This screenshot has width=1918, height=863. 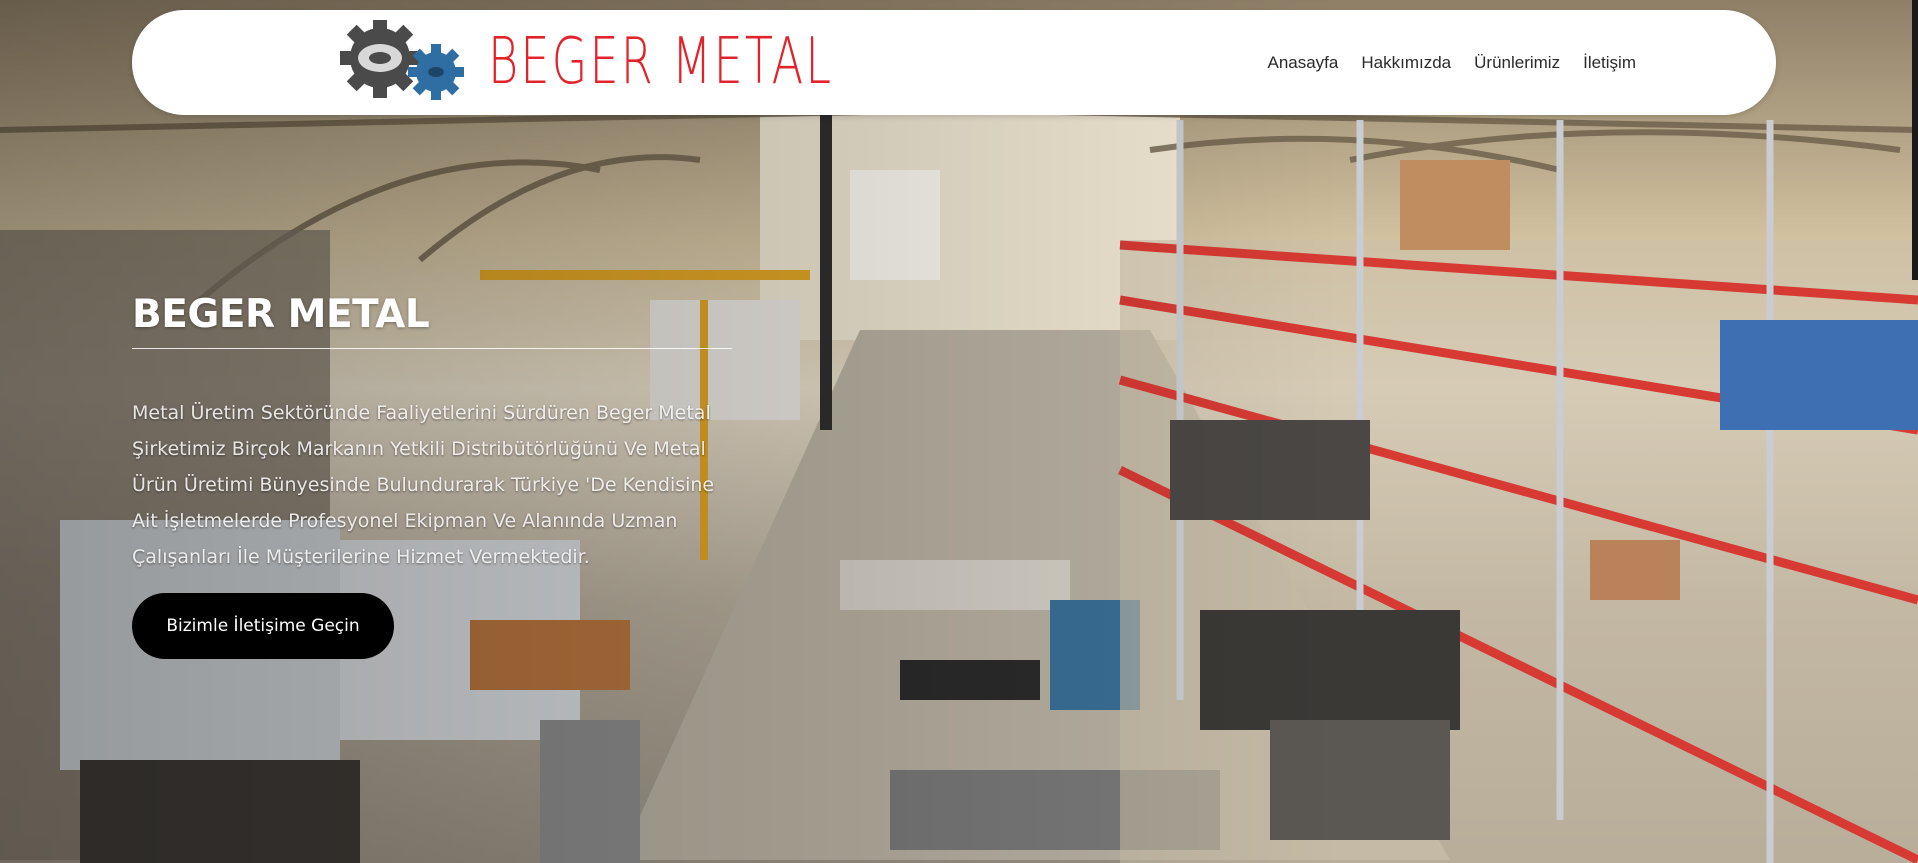 I want to click on page-scrollbar, so click(x=1915, y=140).